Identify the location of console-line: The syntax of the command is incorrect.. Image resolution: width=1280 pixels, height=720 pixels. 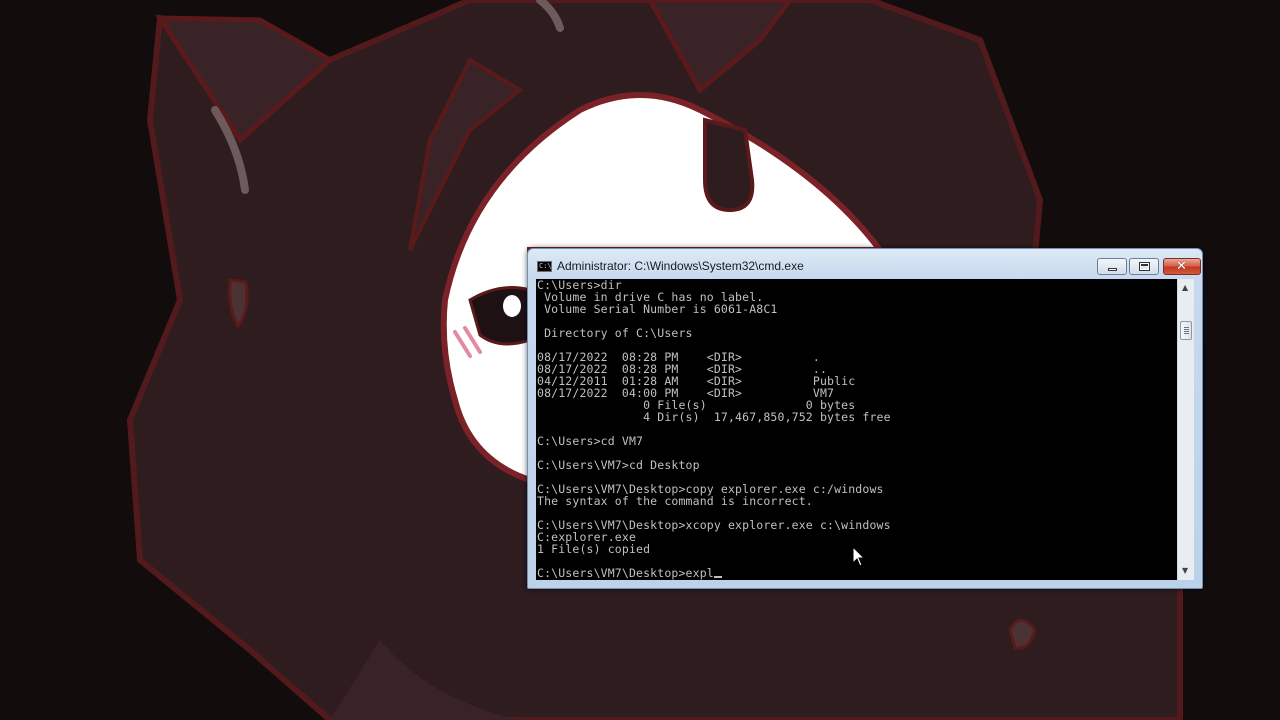
(675, 501).